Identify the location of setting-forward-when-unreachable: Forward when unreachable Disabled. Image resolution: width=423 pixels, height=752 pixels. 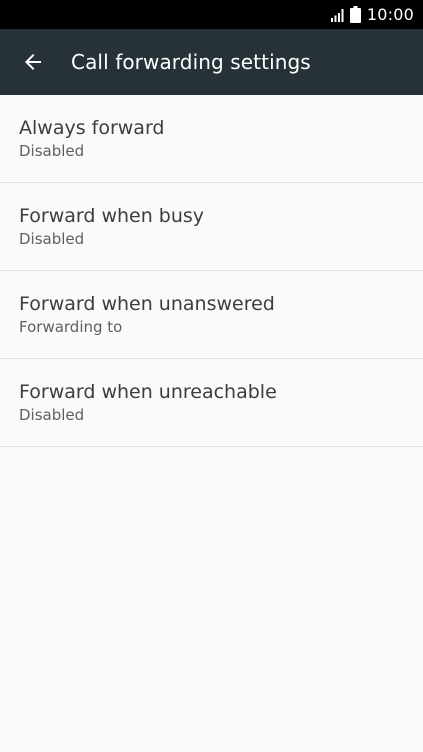
(211, 403).